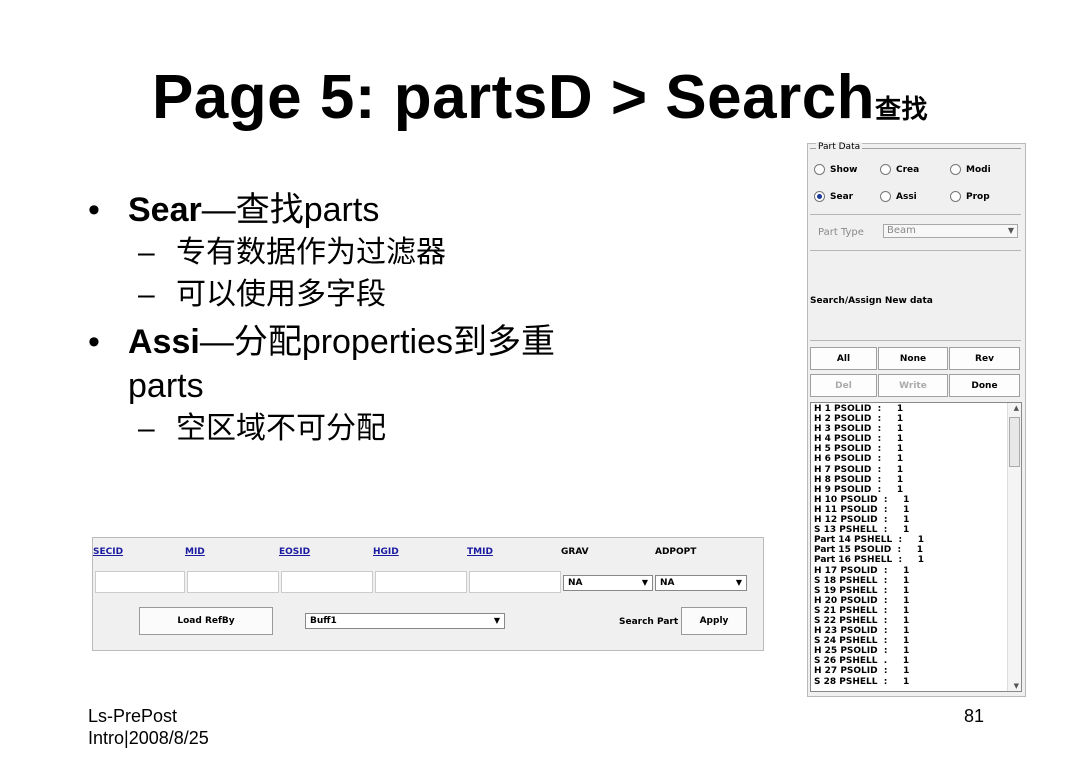  Describe the element at coordinates (917, 530) in the screenshot. I see `list-item: S 13 PSHELL : 1` at that location.